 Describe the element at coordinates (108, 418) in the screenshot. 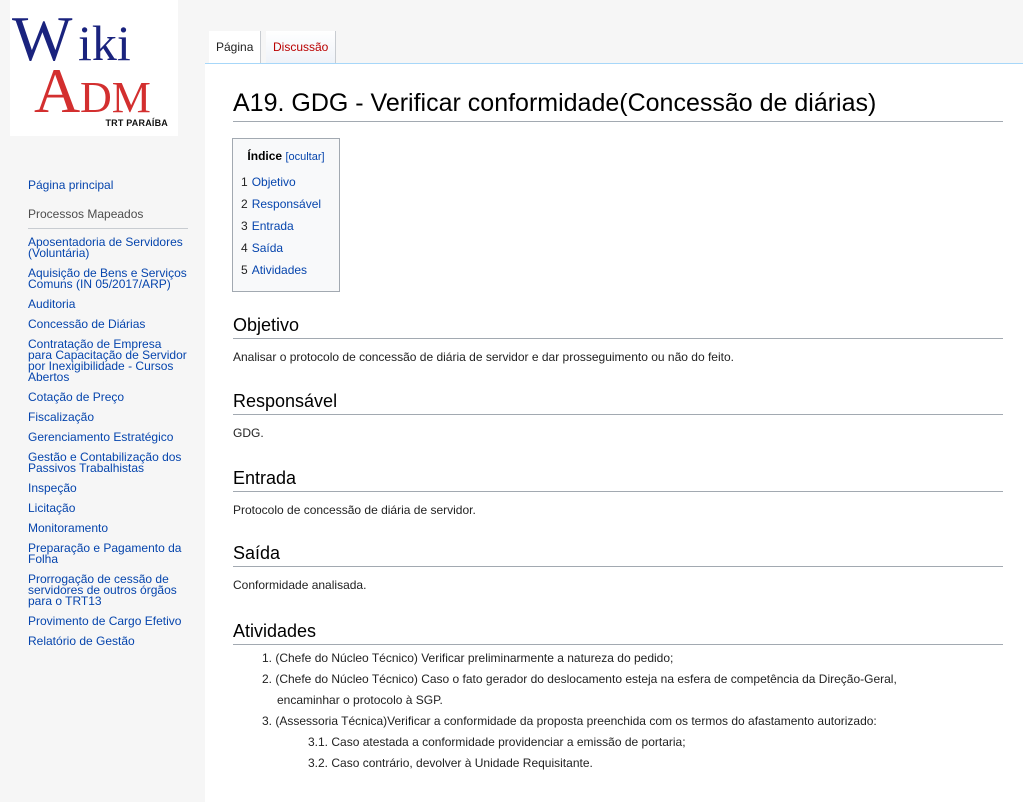

I see `sidebar-item-fiscalizacao: Fiscalização` at that location.